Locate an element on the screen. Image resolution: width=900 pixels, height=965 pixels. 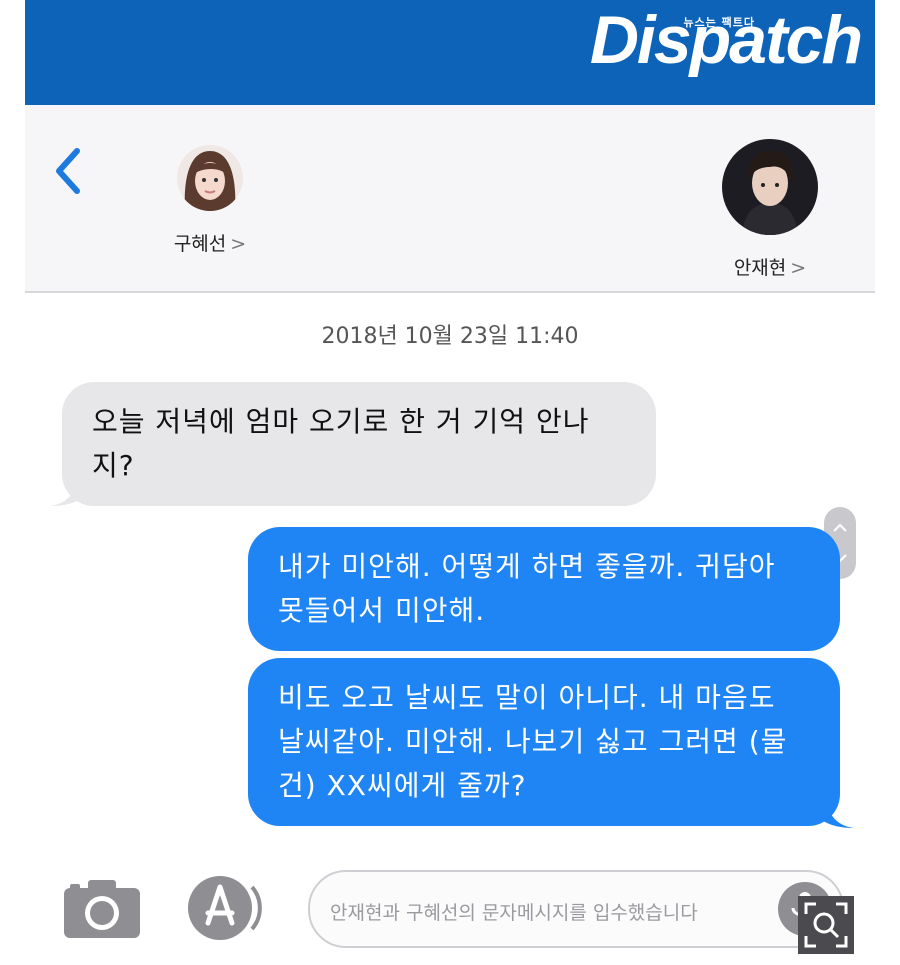
back-chevron-icon is located at coordinates (69, 171).